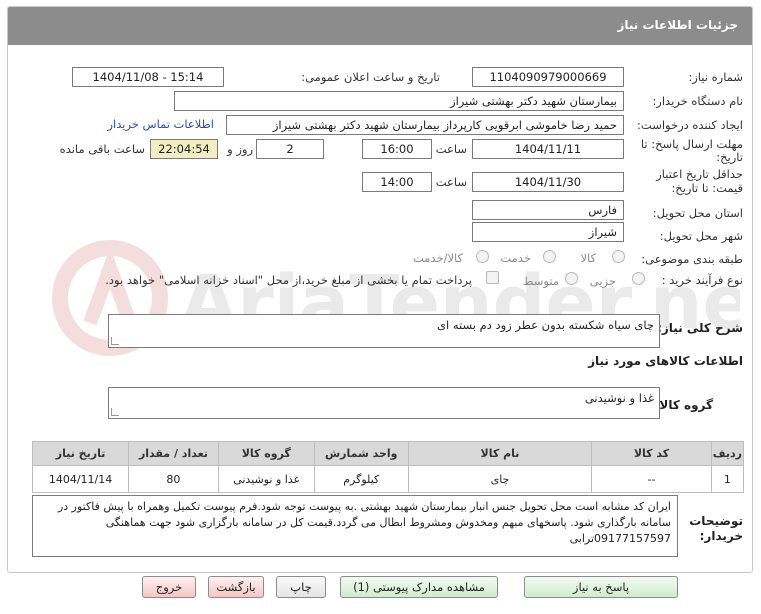  What do you see at coordinates (638, 278) in the screenshot?
I see `process-minor-radio` at bounding box center [638, 278].